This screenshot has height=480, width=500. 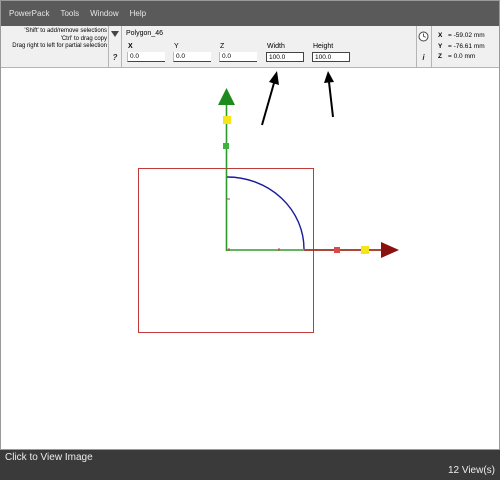 What do you see at coordinates (365, 250) in the screenshot?
I see `x-axis-scale-handle` at bounding box center [365, 250].